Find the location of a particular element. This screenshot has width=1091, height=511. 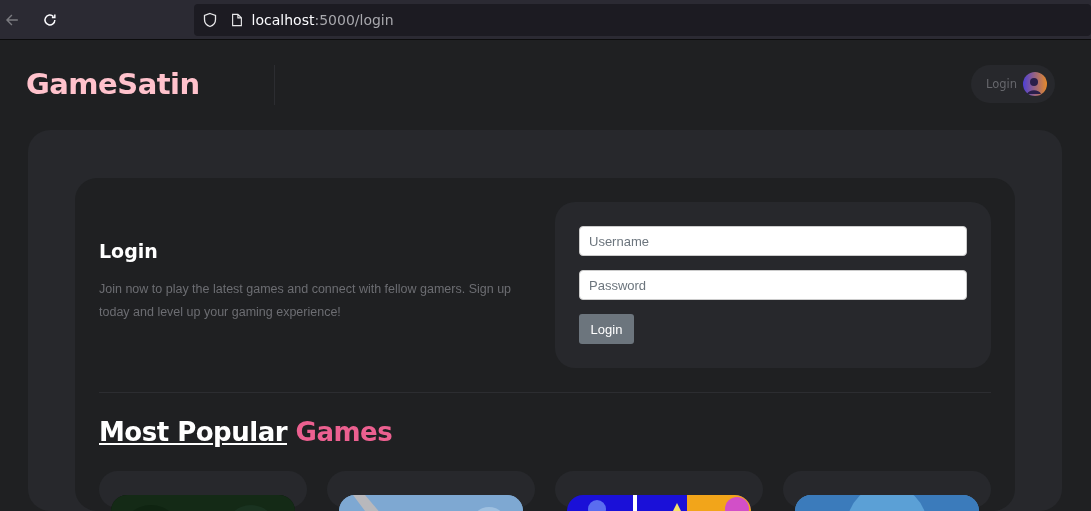

section-heading: Most Popular is located at coordinates (193, 432).